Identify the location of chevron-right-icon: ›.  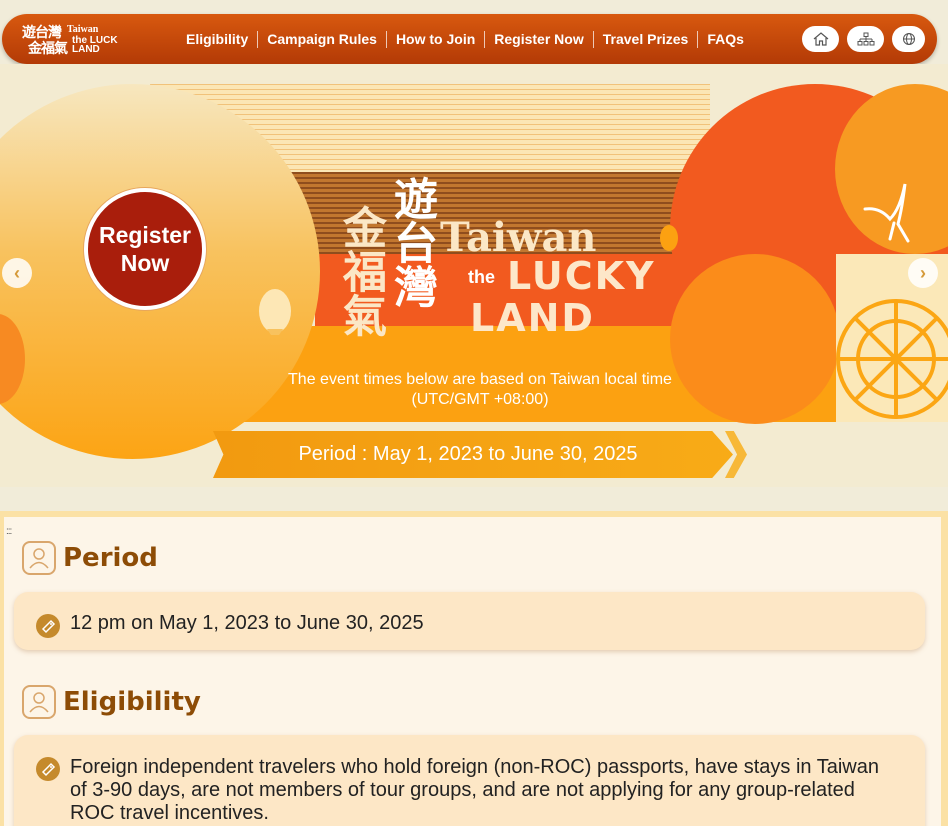
(923, 272).